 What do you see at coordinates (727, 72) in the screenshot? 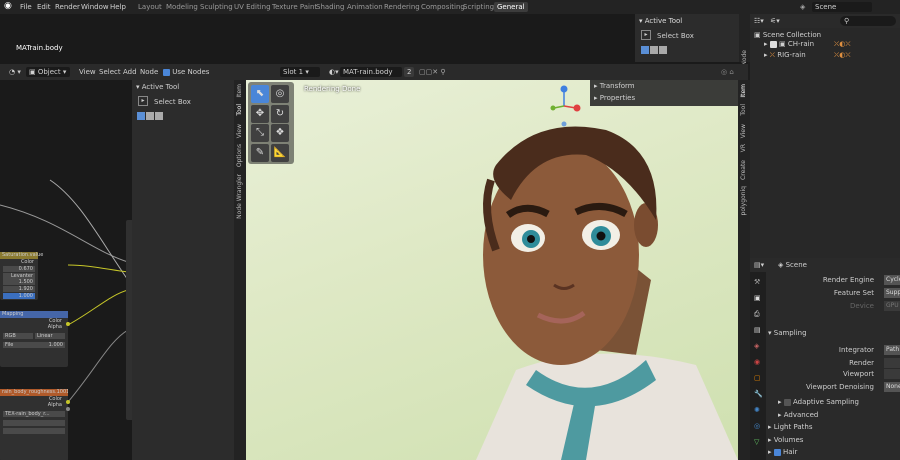
I see `snap-icons: ◎ ⌂` at bounding box center [727, 72].